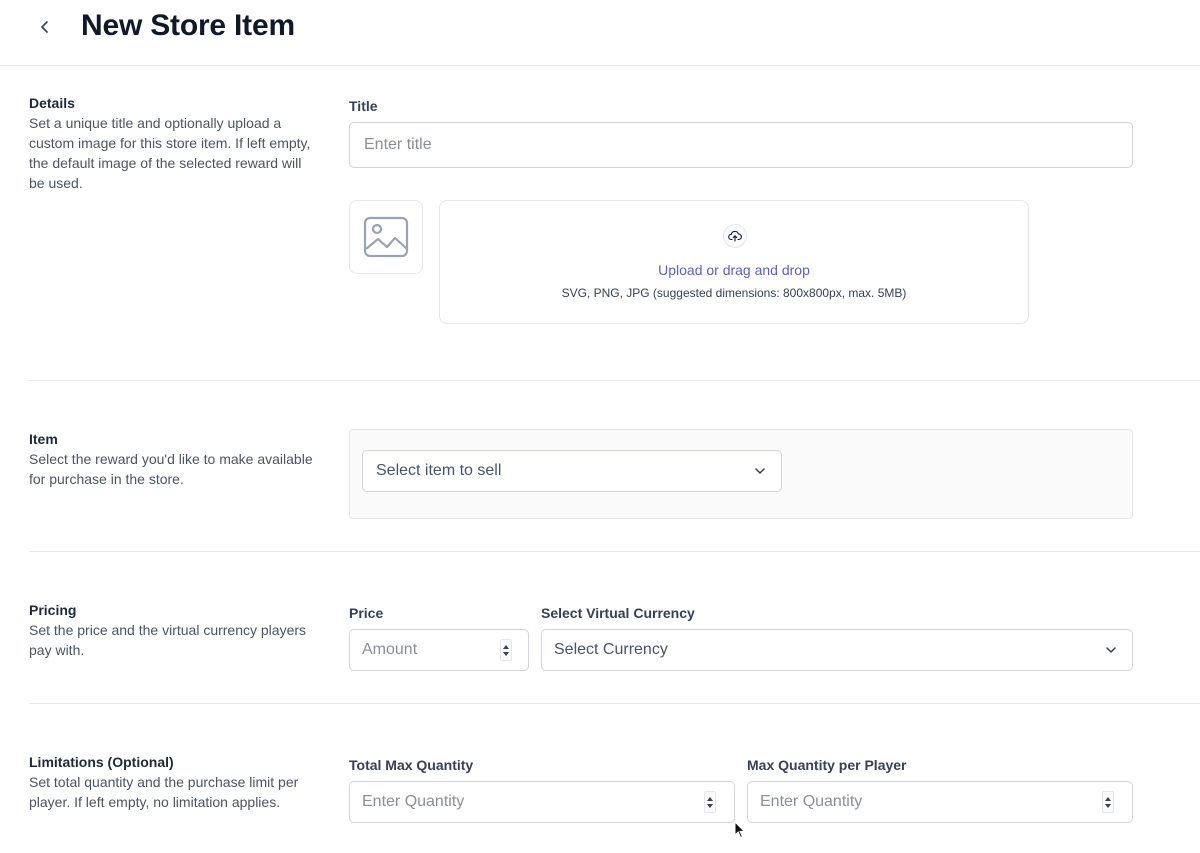 The image size is (1200, 853). Describe the element at coordinates (735, 236) in the screenshot. I see `upload-cloud-icon` at that location.